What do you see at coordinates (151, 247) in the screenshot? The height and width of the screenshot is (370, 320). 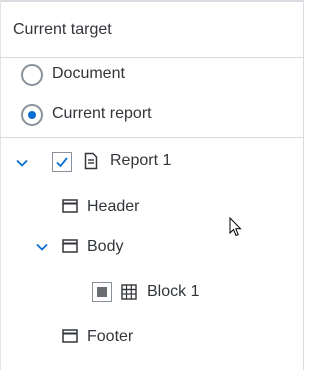 I see `tree-node-body: Body` at bounding box center [151, 247].